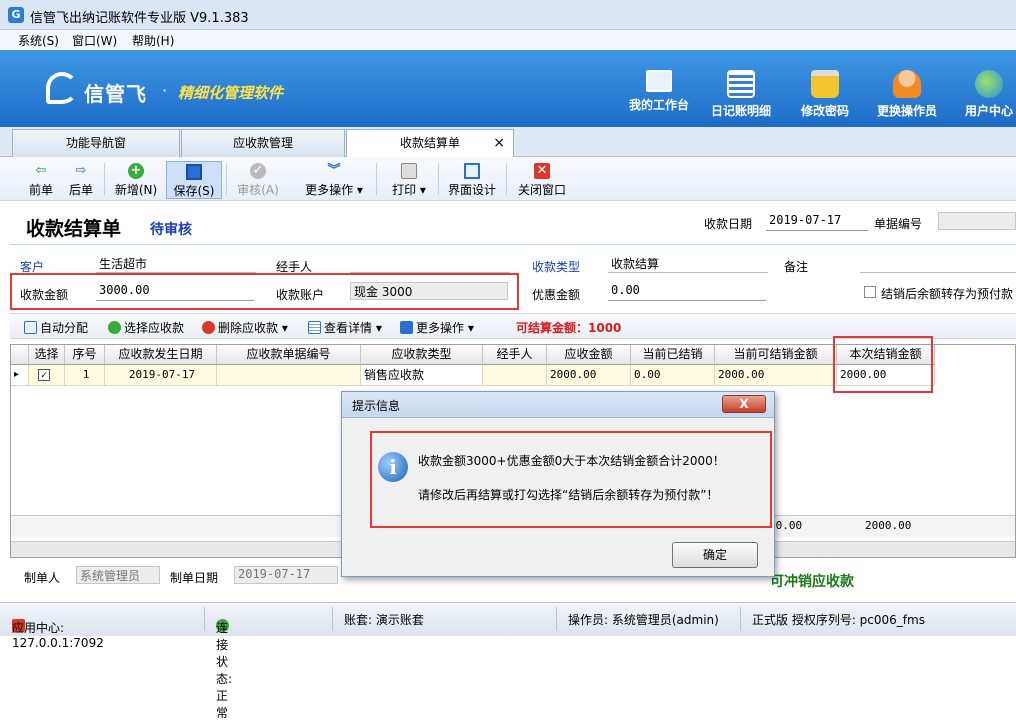  Describe the element at coordinates (194, 180) in the screenshot. I see `save-button: 保存(S)` at that location.